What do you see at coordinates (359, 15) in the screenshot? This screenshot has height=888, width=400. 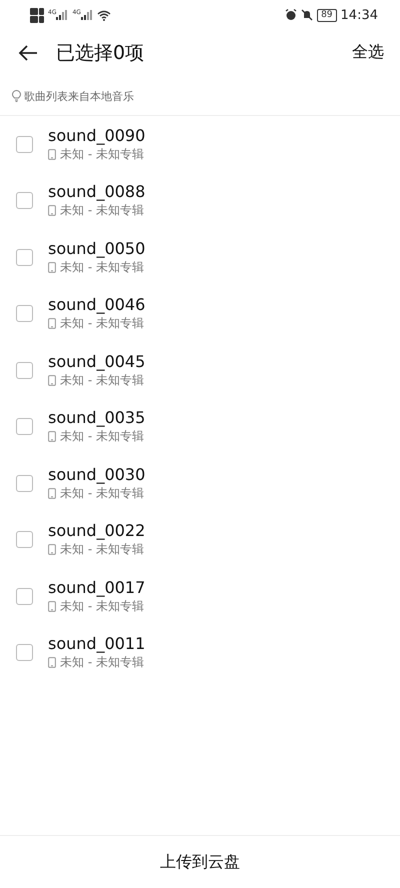 I see `clock: 14:34` at bounding box center [359, 15].